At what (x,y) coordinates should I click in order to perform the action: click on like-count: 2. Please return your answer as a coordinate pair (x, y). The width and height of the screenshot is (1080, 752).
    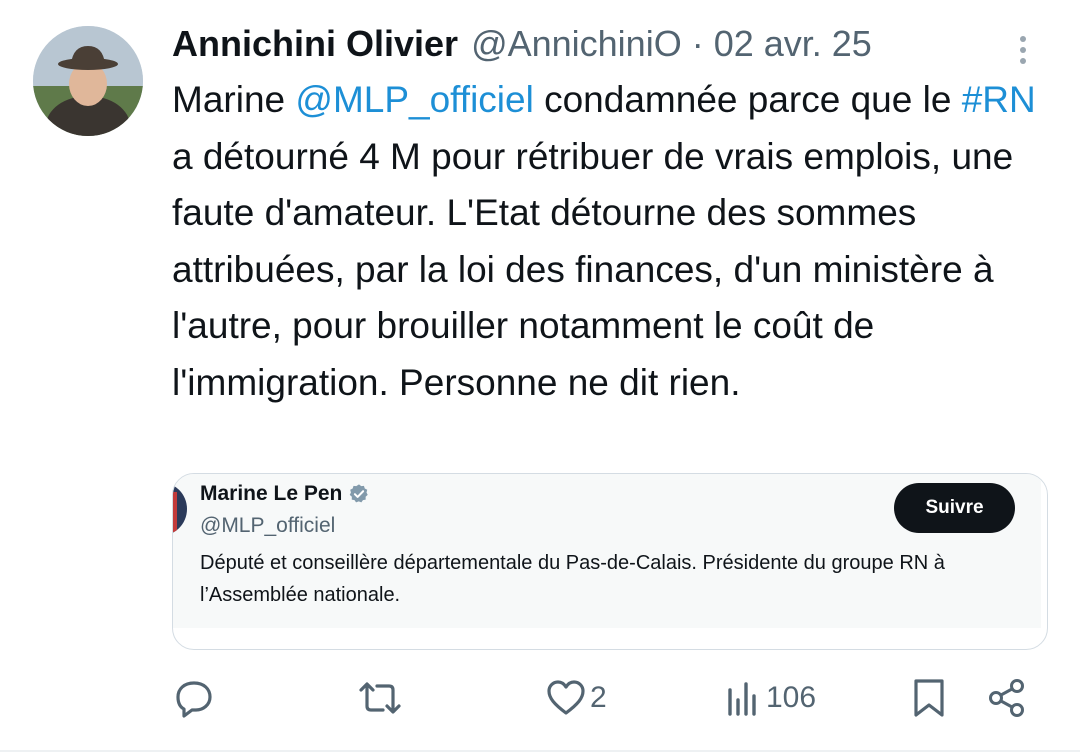
    Looking at the image, I should click on (598, 697).